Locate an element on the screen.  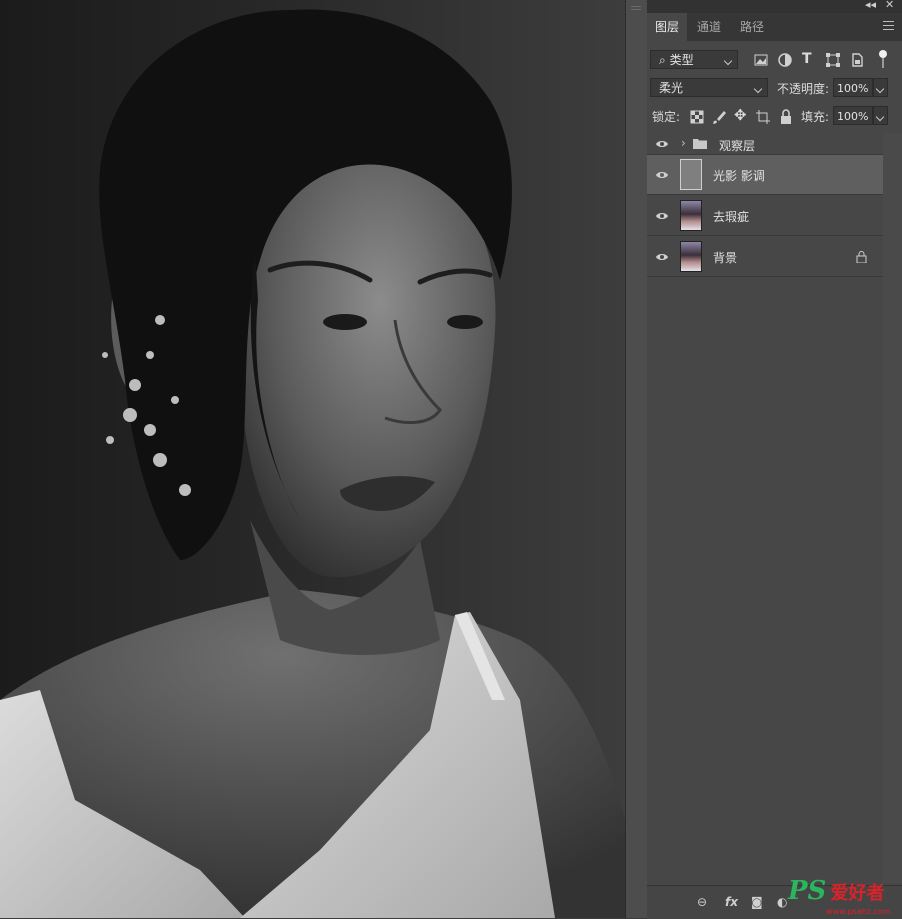
layer-row-group: › 观察层 is located at coordinates (765, 144).